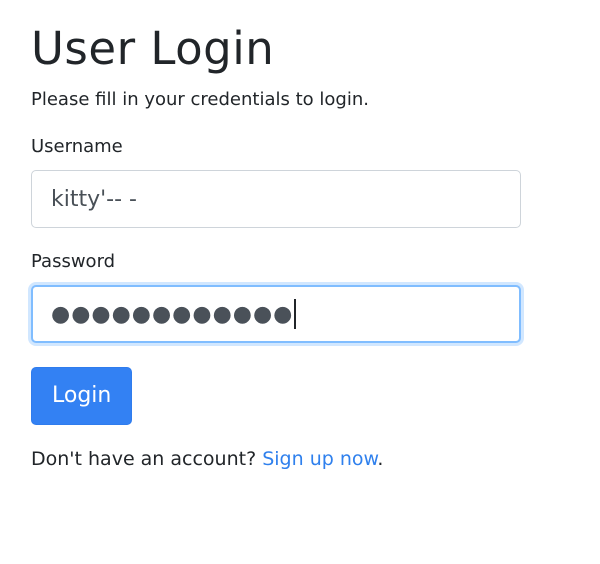 This screenshot has width=600, height=564. I want to click on username-value: kitty'-- -, so click(94, 199).